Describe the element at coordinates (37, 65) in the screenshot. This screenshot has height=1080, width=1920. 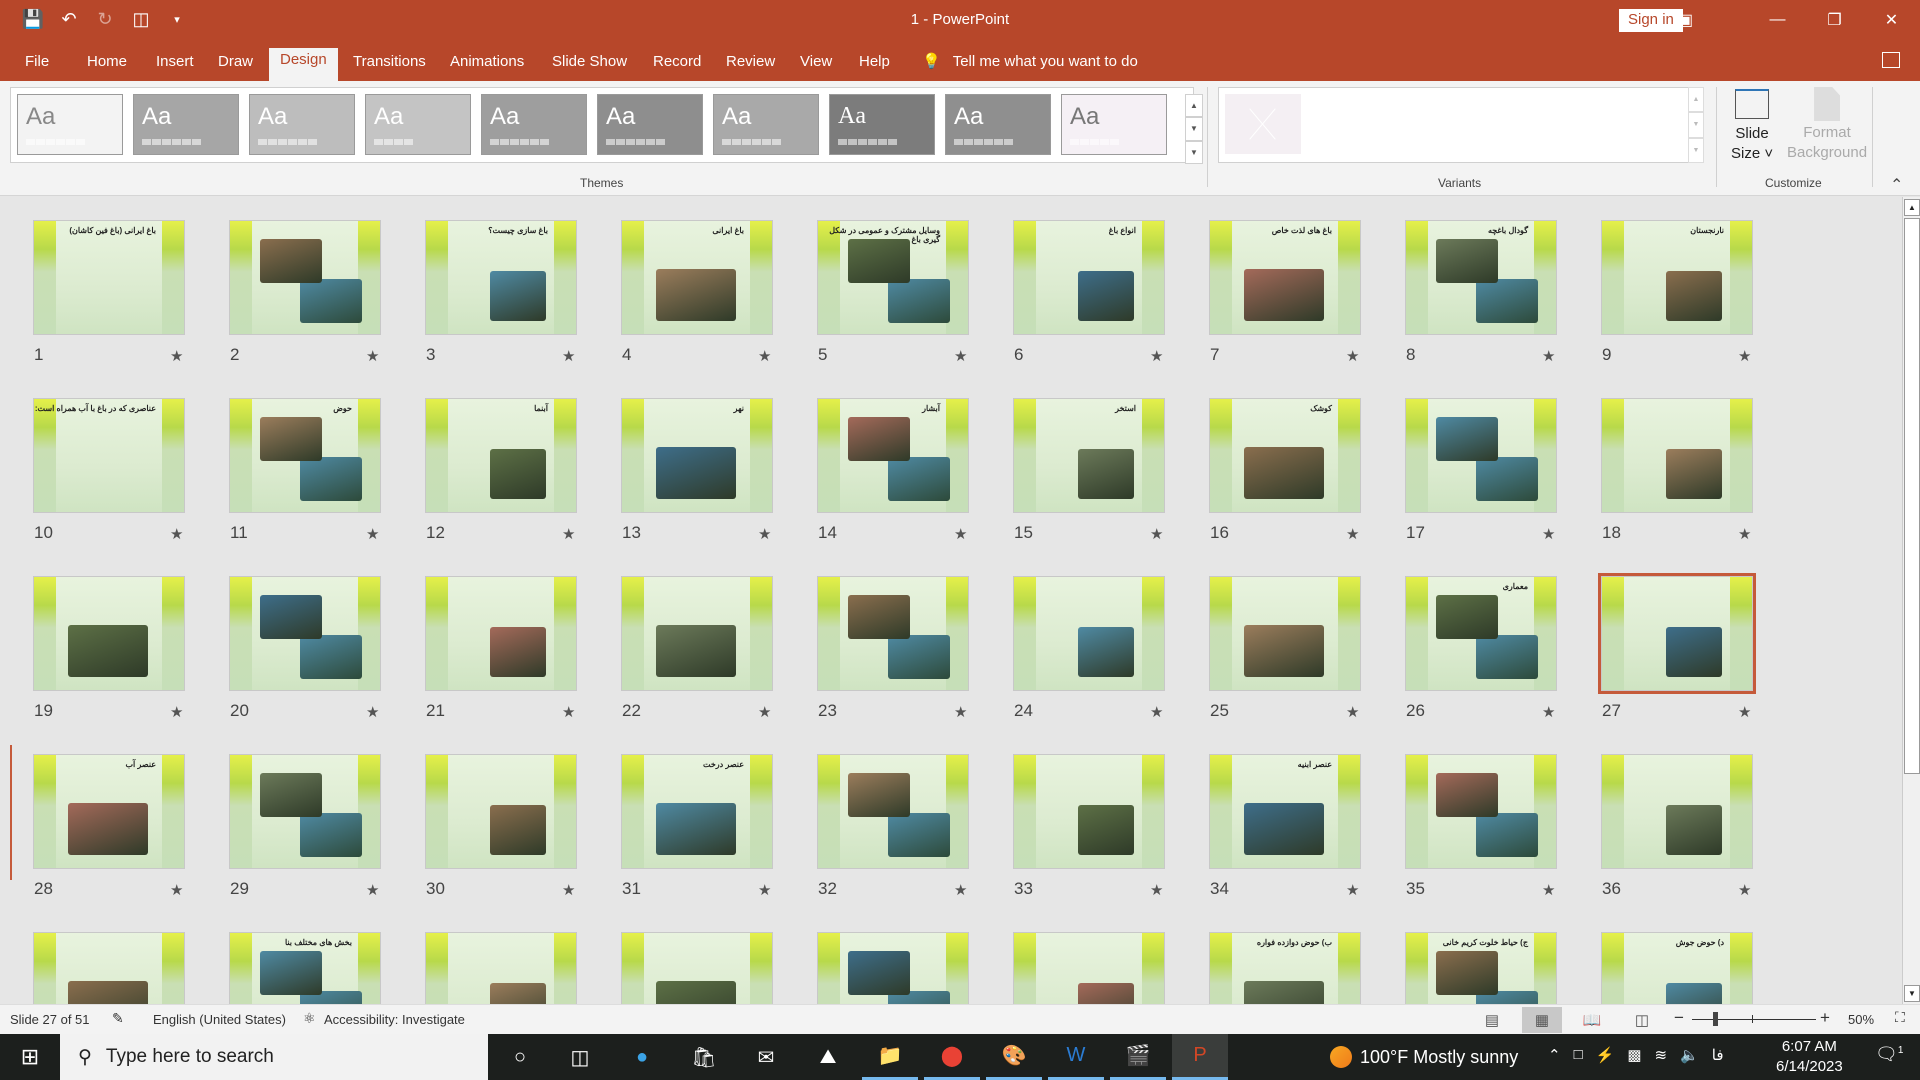
I see `tab-file: File` at that location.